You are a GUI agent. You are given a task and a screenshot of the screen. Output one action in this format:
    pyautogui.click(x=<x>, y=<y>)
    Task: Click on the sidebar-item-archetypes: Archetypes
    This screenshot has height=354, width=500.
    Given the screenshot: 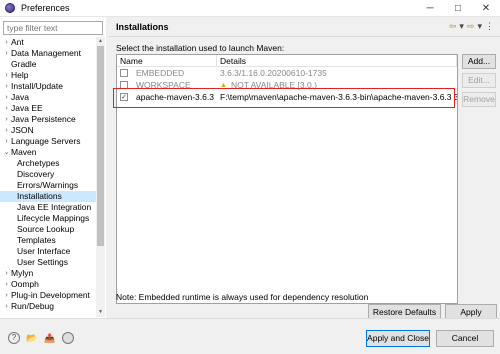 What is the action you would take?
    pyautogui.click(x=48, y=163)
    